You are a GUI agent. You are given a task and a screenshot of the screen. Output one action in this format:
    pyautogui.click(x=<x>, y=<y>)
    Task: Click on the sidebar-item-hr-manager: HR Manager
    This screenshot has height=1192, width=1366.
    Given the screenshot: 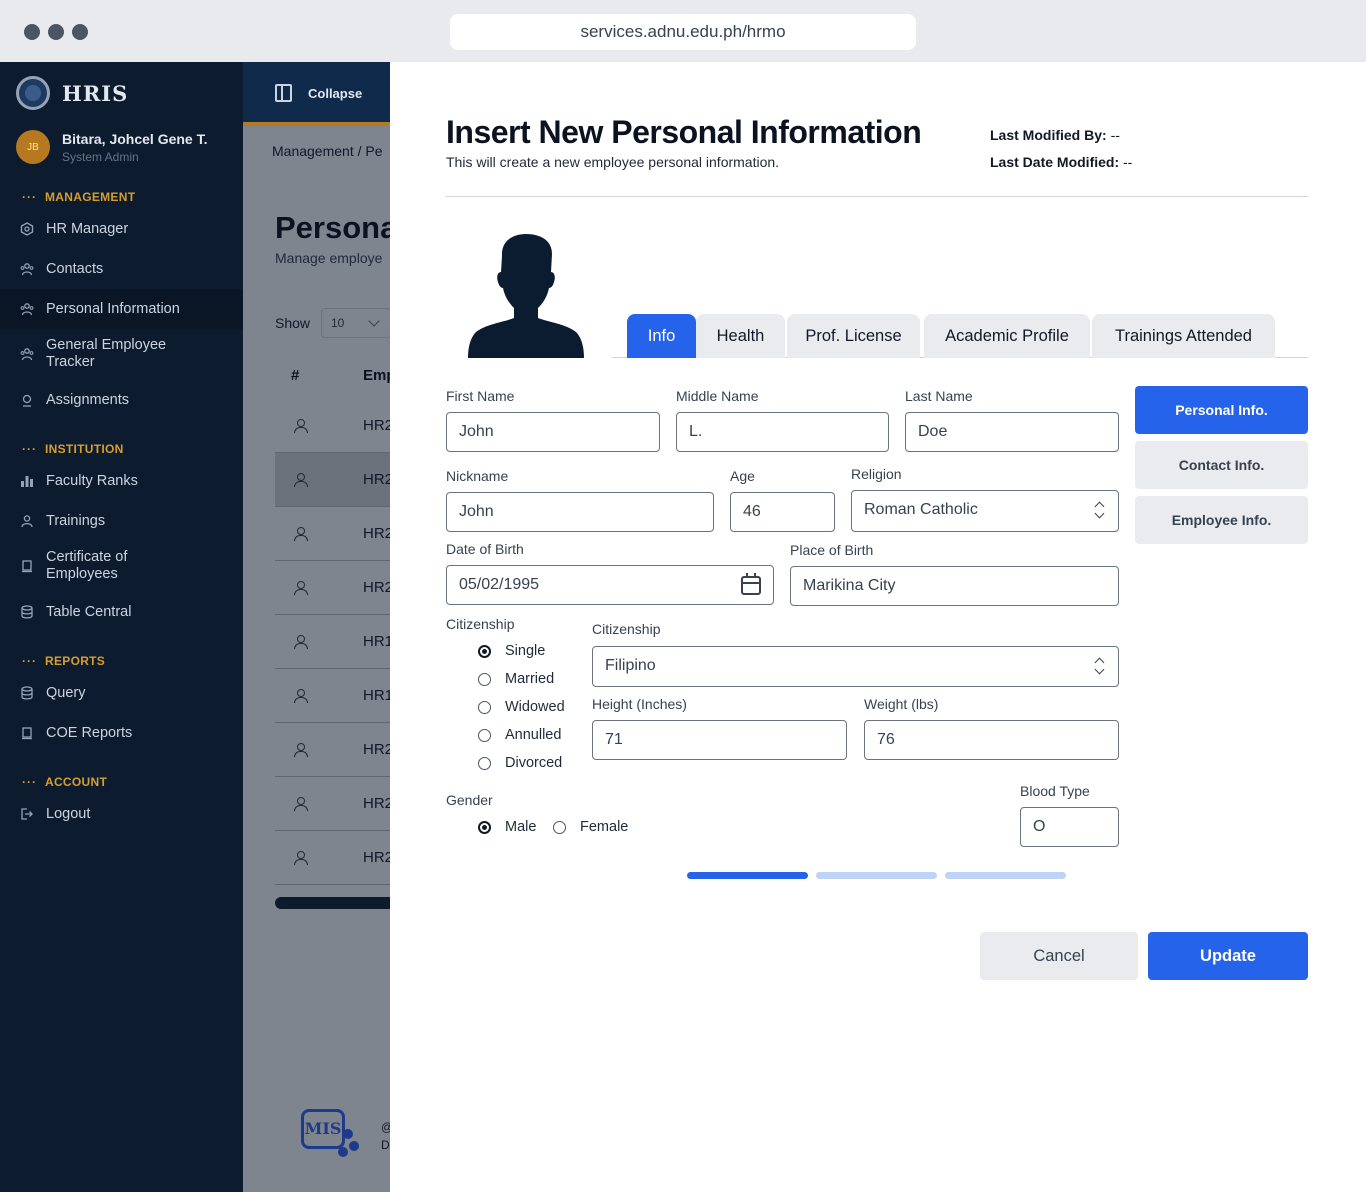 What is the action you would take?
    pyautogui.click(x=121, y=229)
    